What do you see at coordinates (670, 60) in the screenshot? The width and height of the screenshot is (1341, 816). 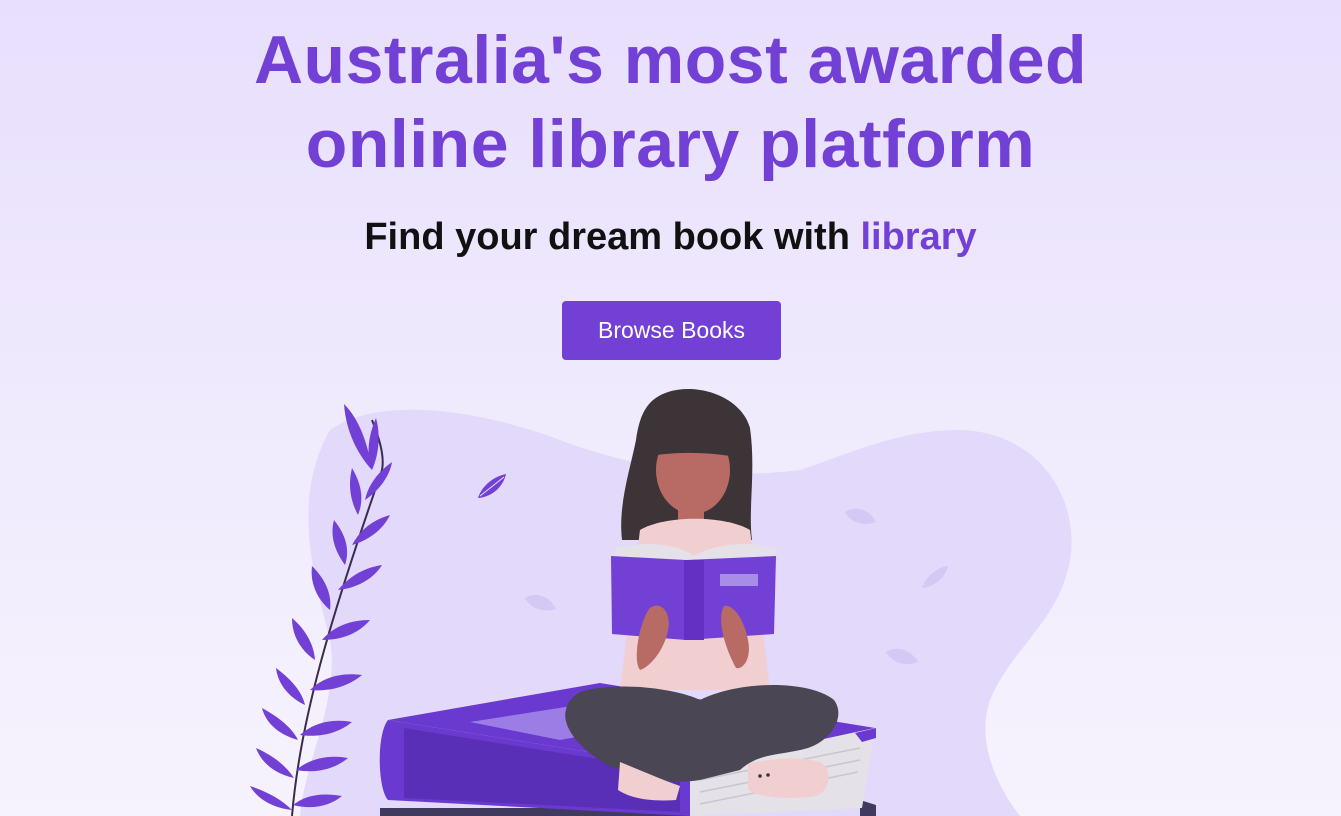 I see `hero-title-line-1: Australia's most awarded` at bounding box center [670, 60].